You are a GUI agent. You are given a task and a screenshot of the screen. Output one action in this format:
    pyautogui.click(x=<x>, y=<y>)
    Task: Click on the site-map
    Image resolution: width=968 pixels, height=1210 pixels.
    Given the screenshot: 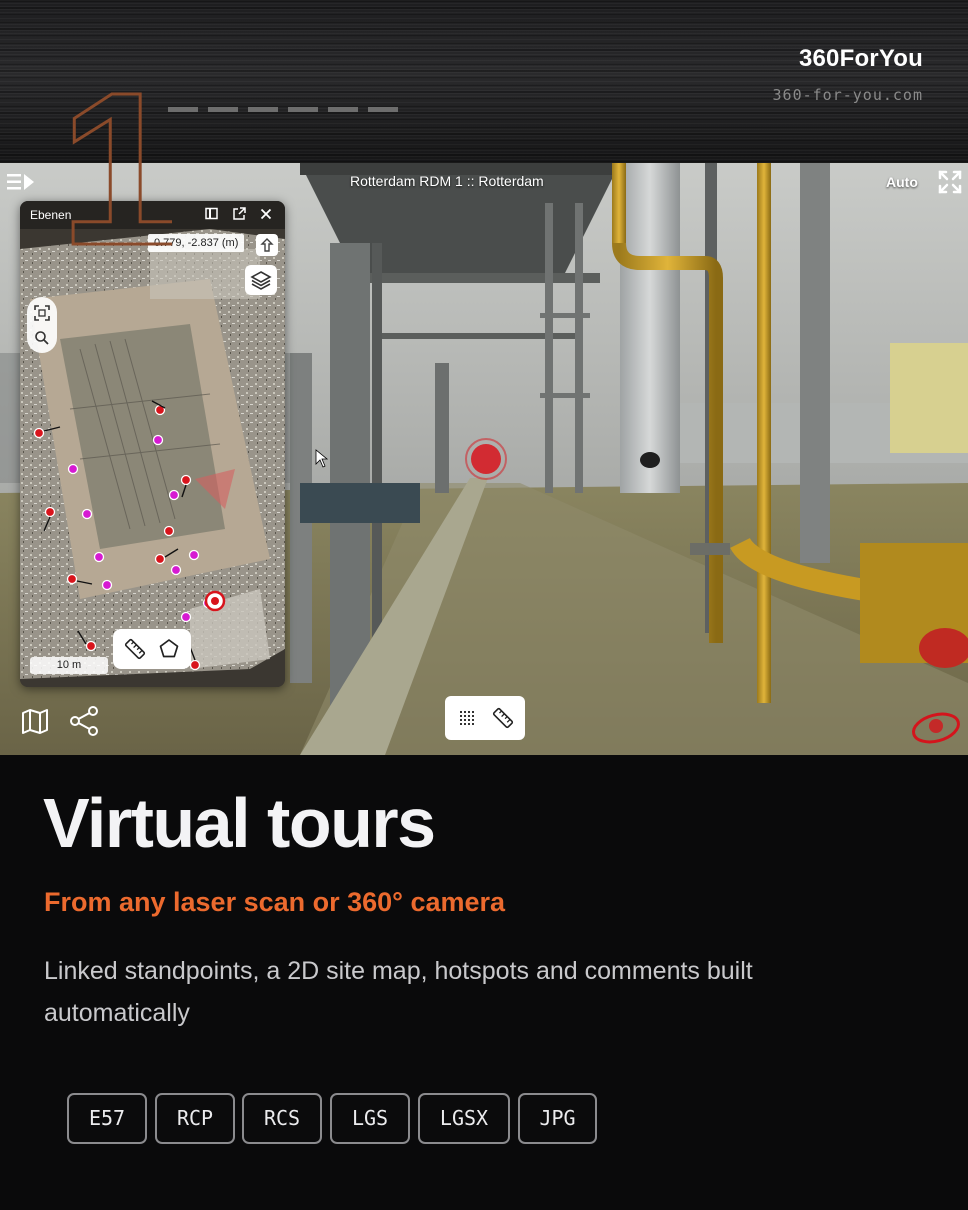 What is the action you would take?
    pyautogui.click(x=152, y=458)
    